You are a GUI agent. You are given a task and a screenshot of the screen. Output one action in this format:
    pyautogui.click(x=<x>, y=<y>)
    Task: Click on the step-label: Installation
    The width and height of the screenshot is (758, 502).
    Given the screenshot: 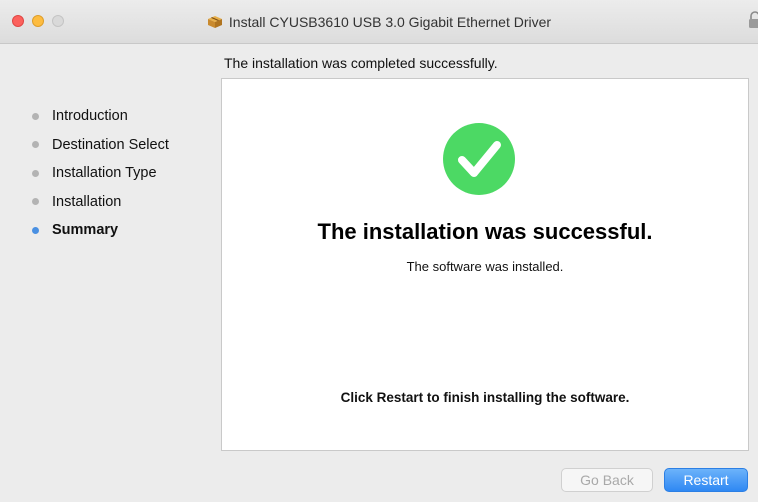 What is the action you would take?
    pyautogui.click(x=87, y=201)
    